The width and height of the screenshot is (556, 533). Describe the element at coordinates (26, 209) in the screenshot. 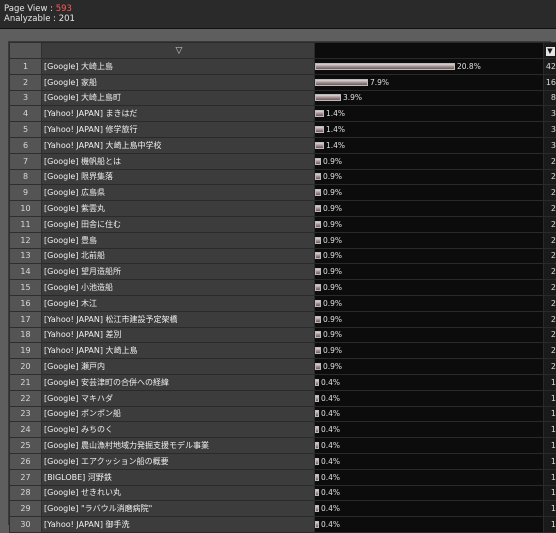

I see `row-index: 10` at that location.